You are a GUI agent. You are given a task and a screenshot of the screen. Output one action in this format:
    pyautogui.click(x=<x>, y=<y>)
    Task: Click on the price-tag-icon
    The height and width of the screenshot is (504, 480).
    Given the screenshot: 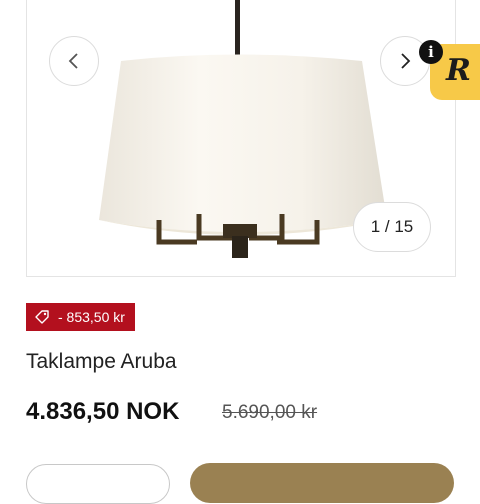 What is the action you would take?
    pyautogui.click(x=42, y=317)
    